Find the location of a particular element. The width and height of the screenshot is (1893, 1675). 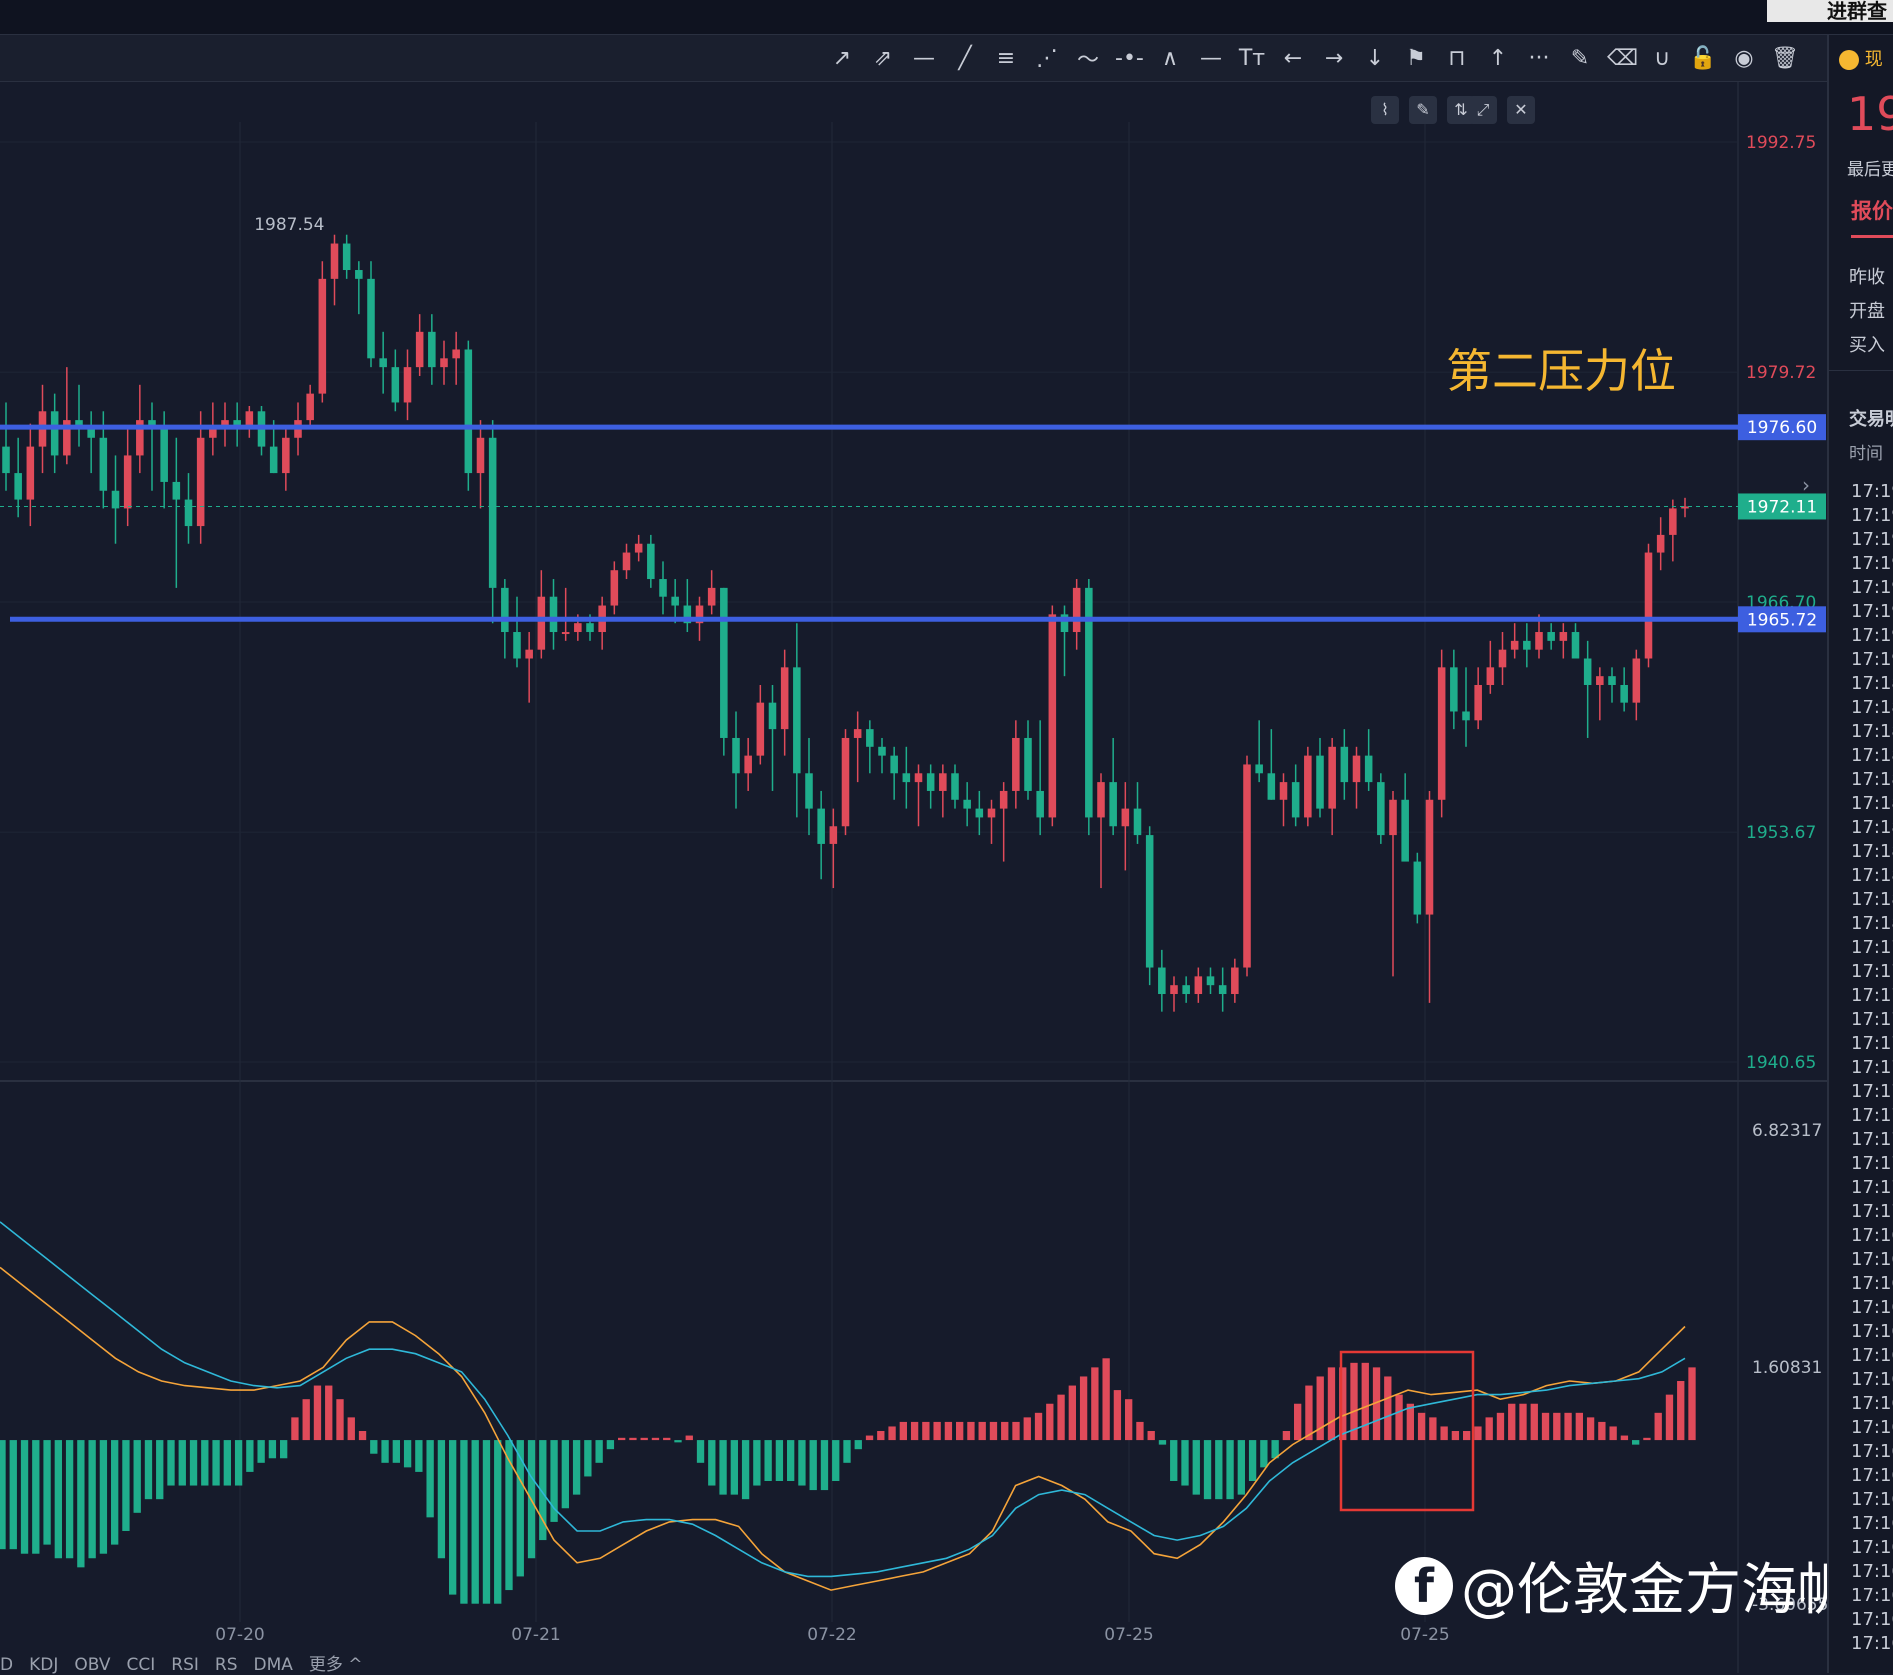

sidebar-time-header: 时间 is located at coordinates (1866, 454).